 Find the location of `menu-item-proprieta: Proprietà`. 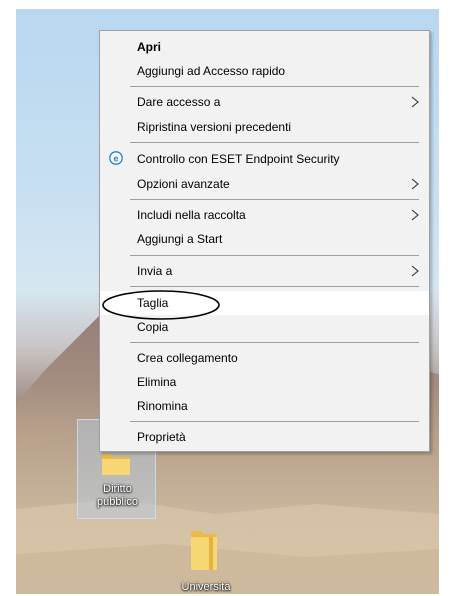

menu-item-proprieta: Proprietà is located at coordinates (264, 437).